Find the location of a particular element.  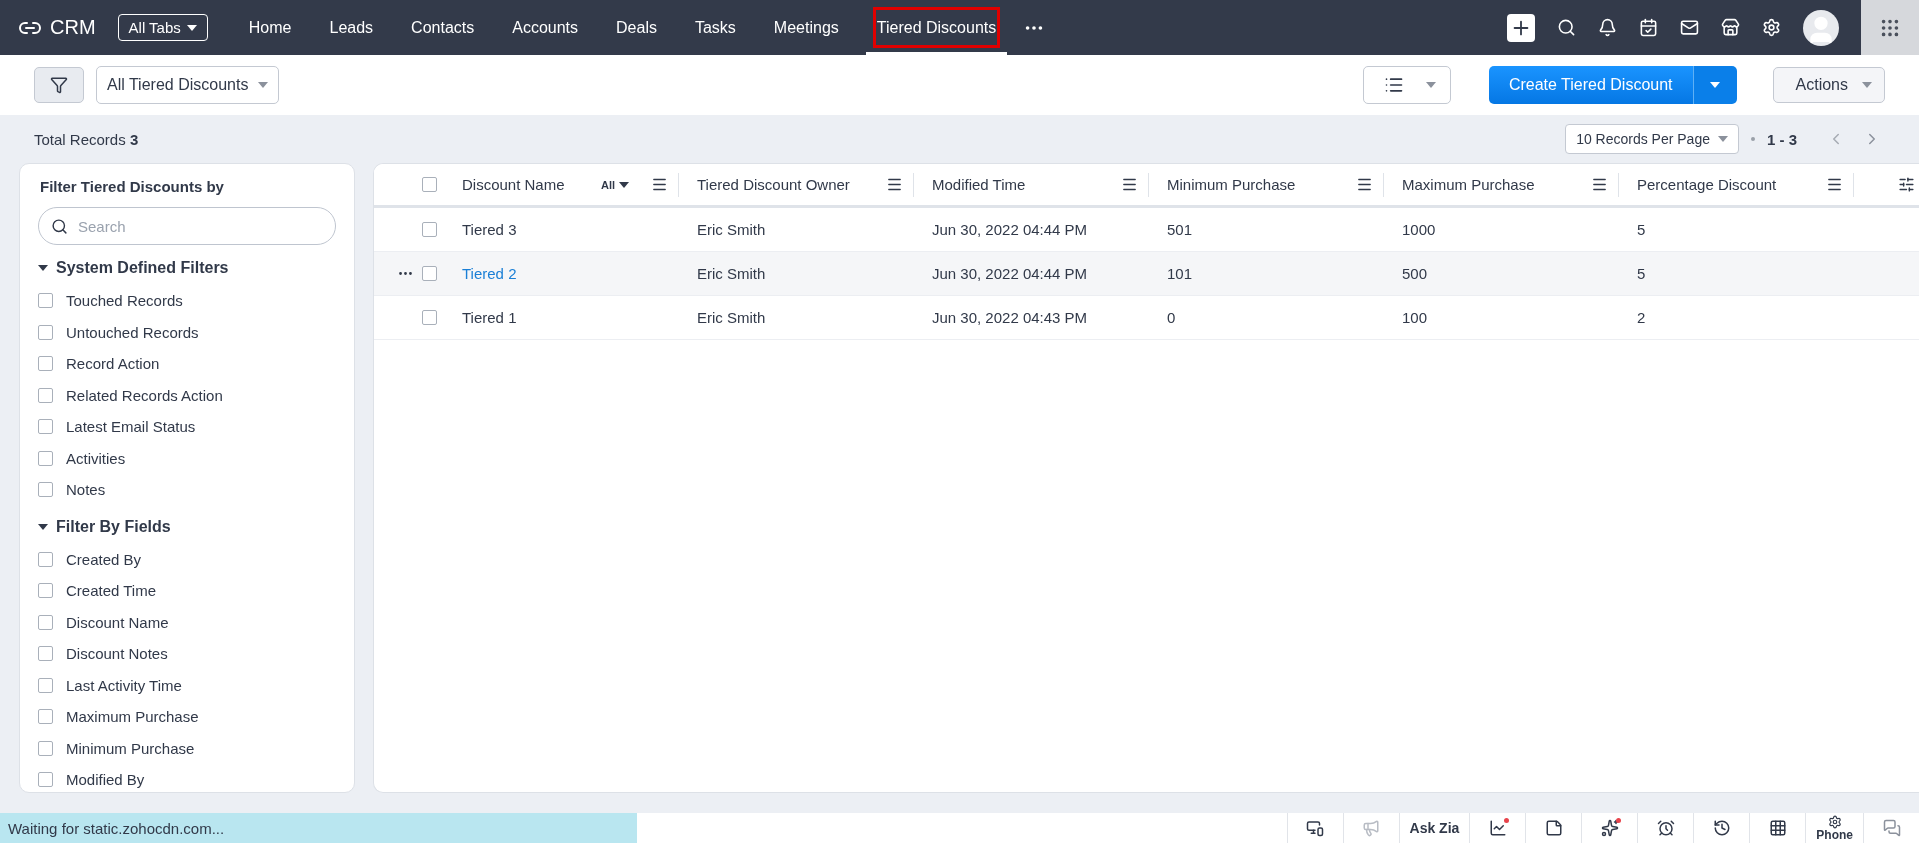

avatar is located at coordinates (1821, 27).